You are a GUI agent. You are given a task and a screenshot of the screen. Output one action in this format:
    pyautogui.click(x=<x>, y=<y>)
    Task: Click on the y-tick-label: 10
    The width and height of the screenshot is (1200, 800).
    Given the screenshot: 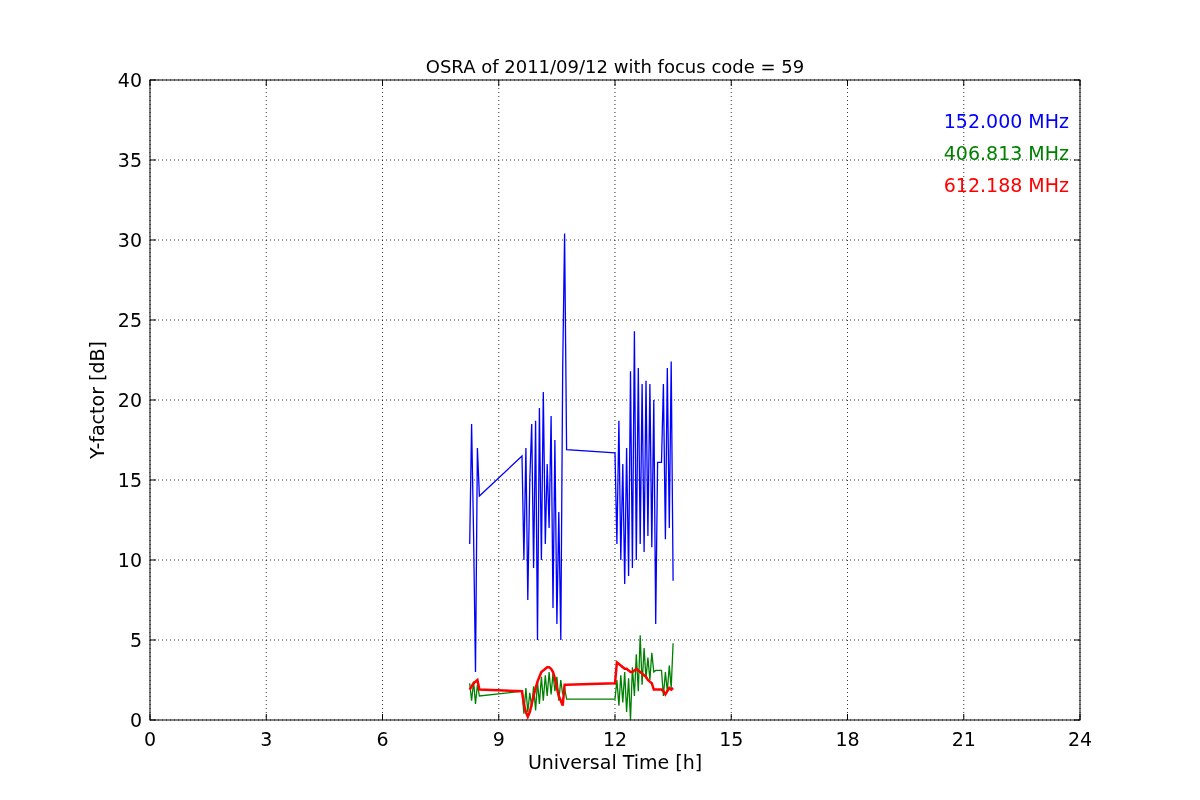 What is the action you would take?
    pyautogui.click(x=129, y=560)
    